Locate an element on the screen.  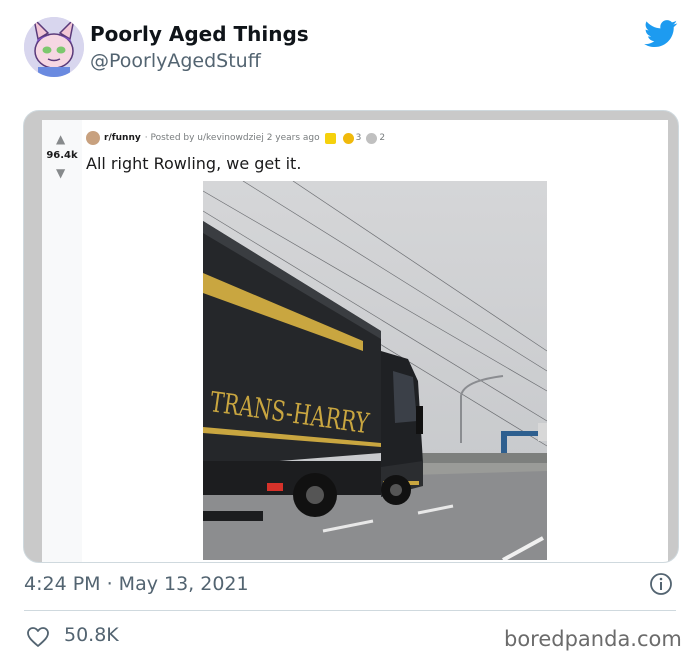
subreddit-icon is located at coordinates (93, 138).